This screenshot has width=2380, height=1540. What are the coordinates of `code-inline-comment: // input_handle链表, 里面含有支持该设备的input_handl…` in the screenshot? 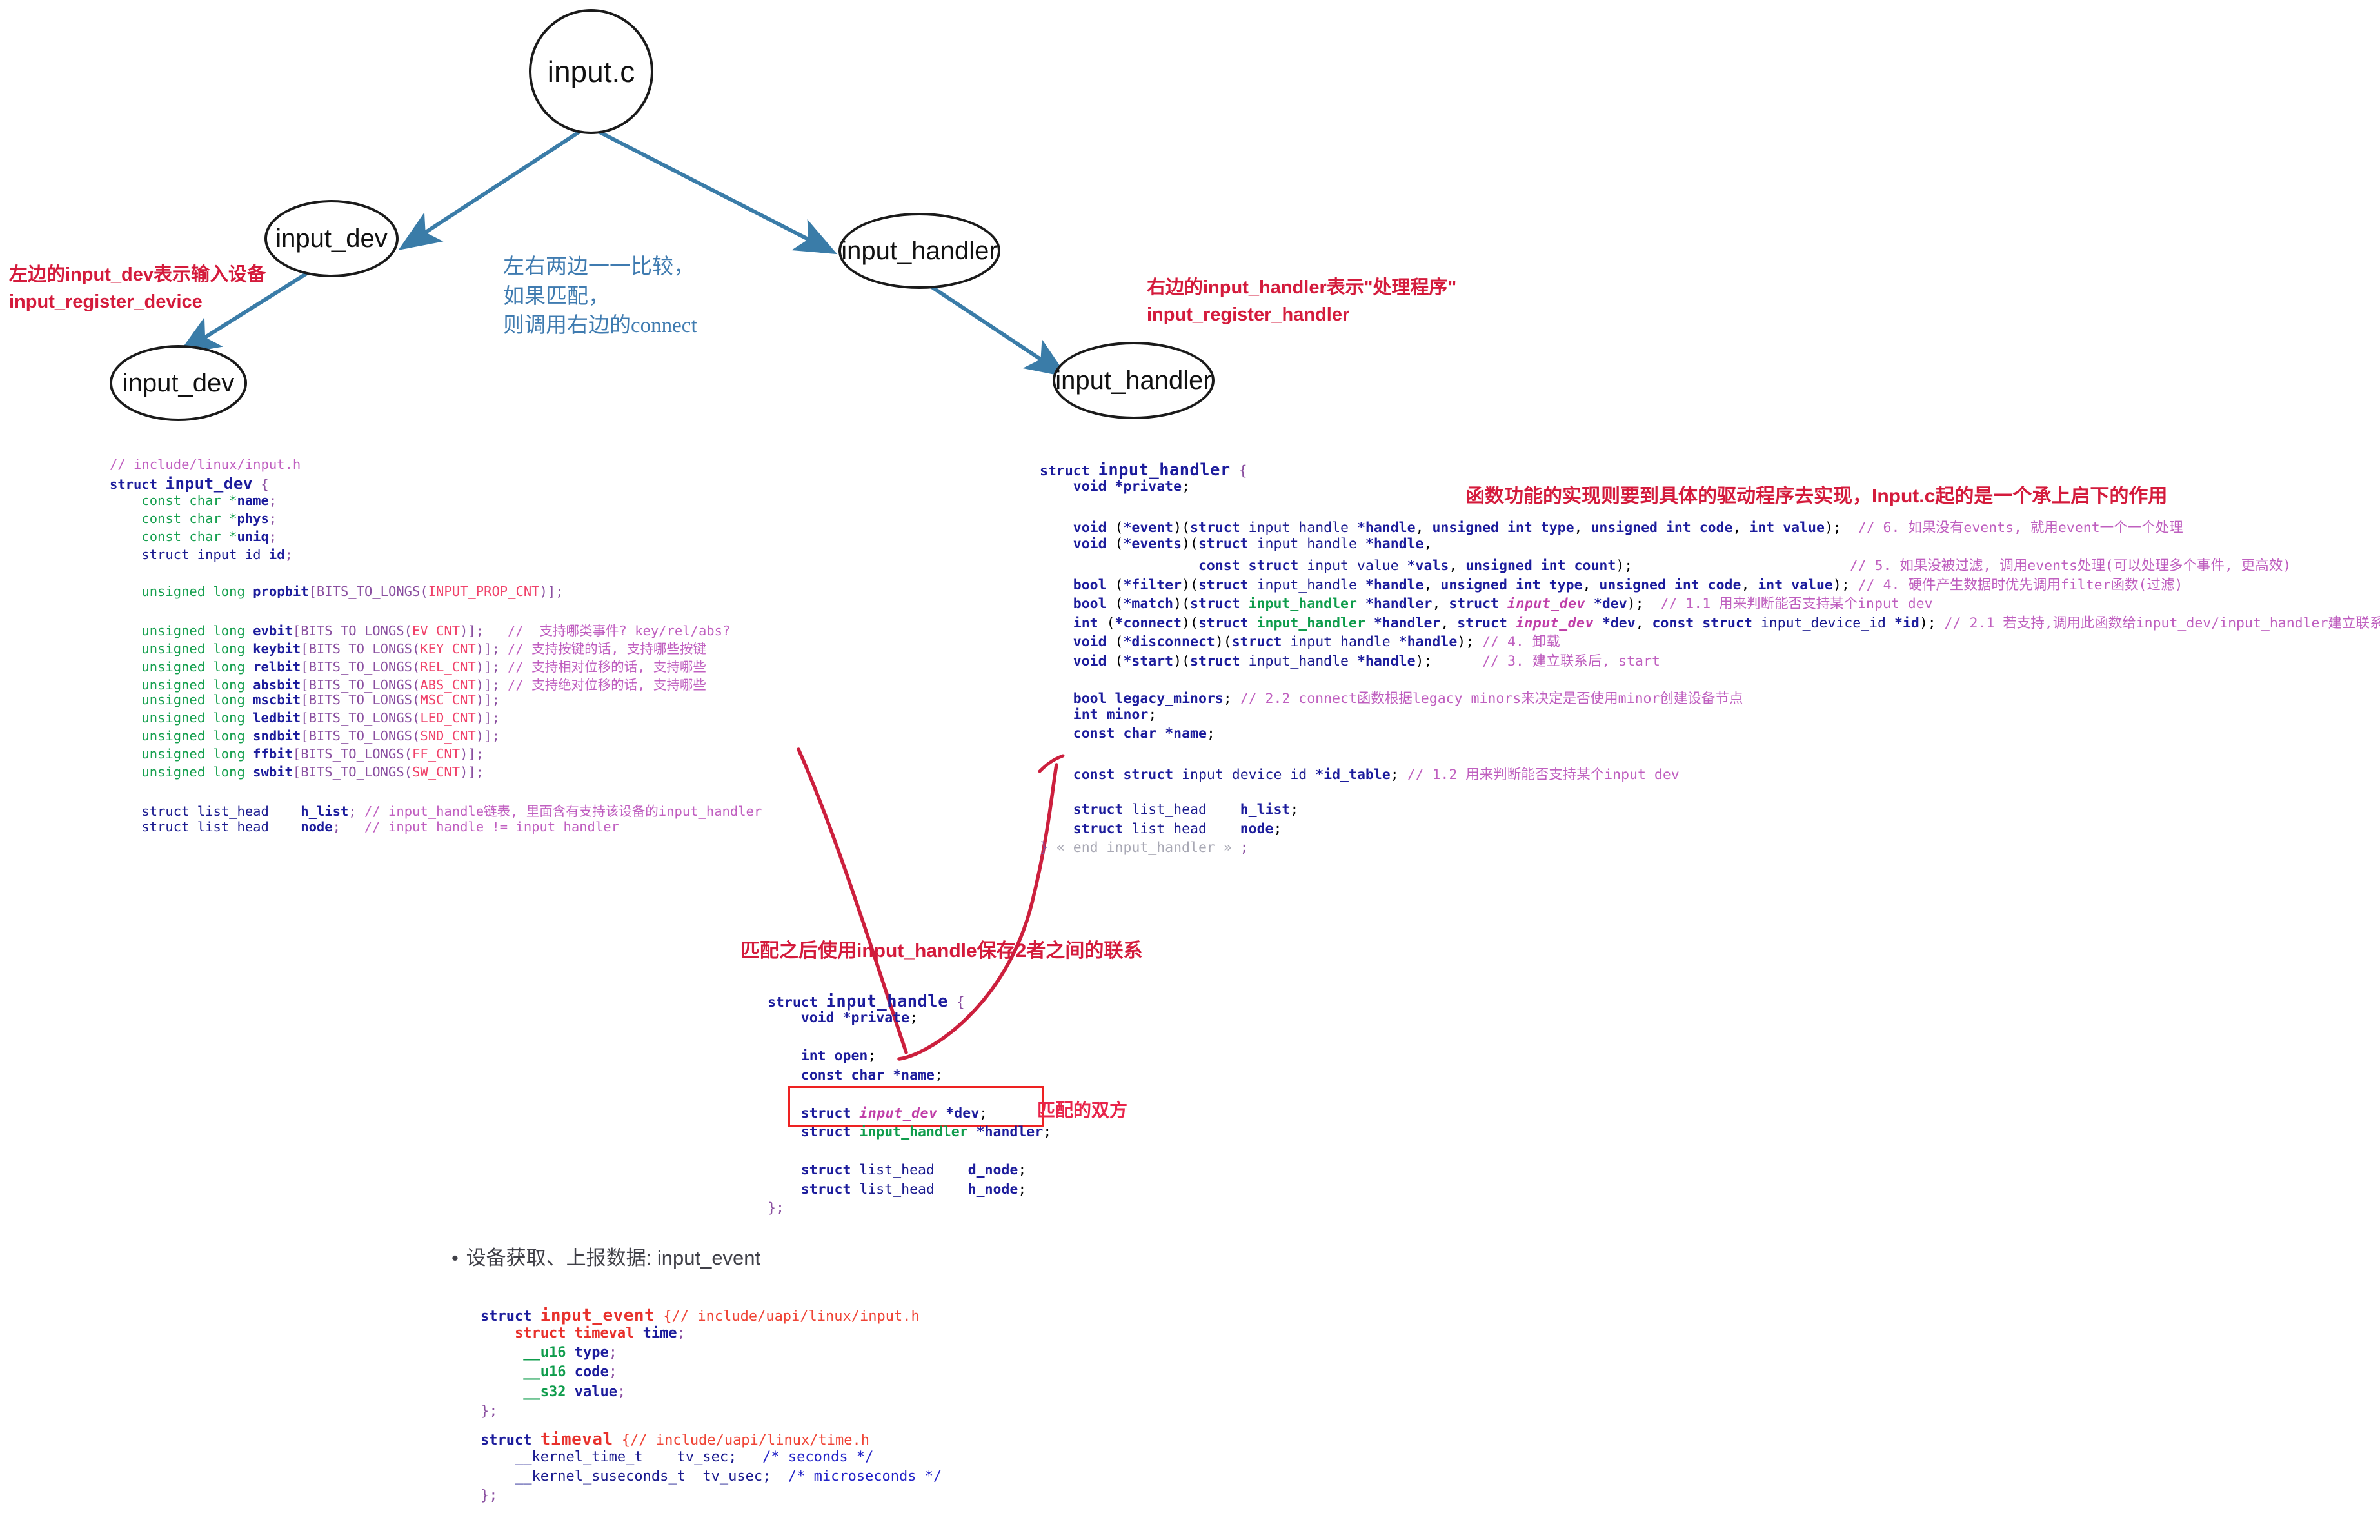 It's located at (563, 812).